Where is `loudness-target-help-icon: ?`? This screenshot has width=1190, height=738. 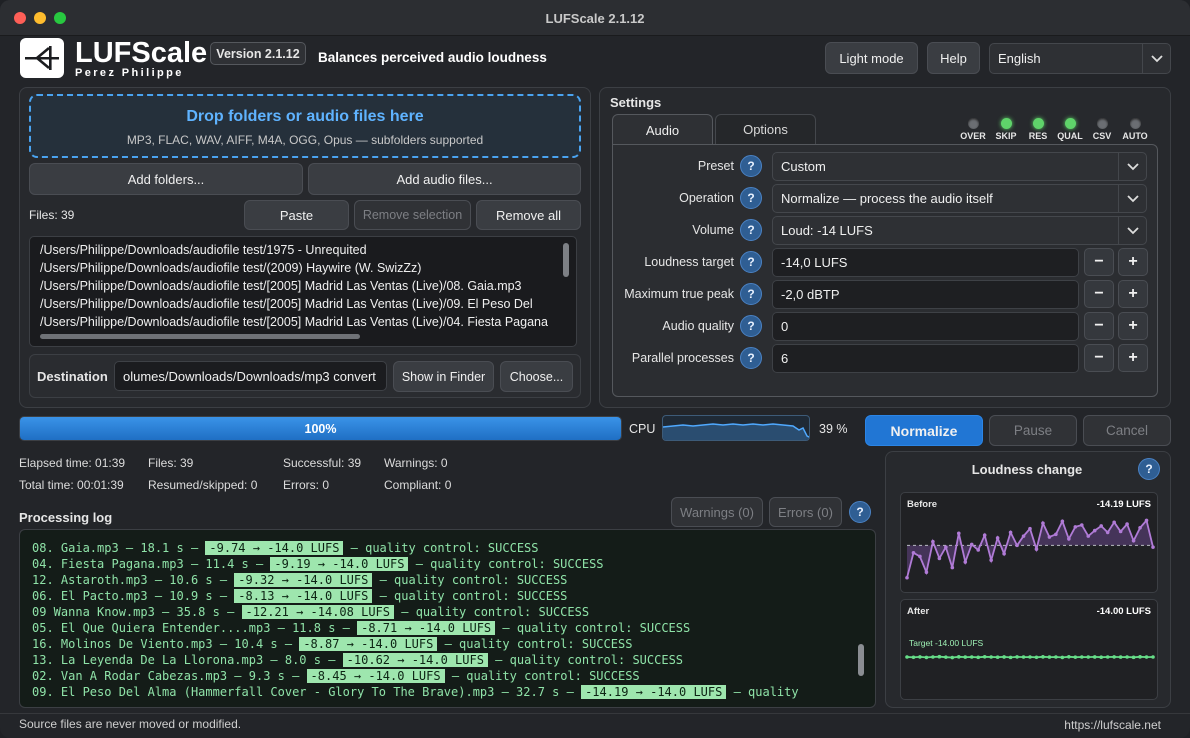
loudness-target-help-icon: ? is located at coordinates (751, 262).